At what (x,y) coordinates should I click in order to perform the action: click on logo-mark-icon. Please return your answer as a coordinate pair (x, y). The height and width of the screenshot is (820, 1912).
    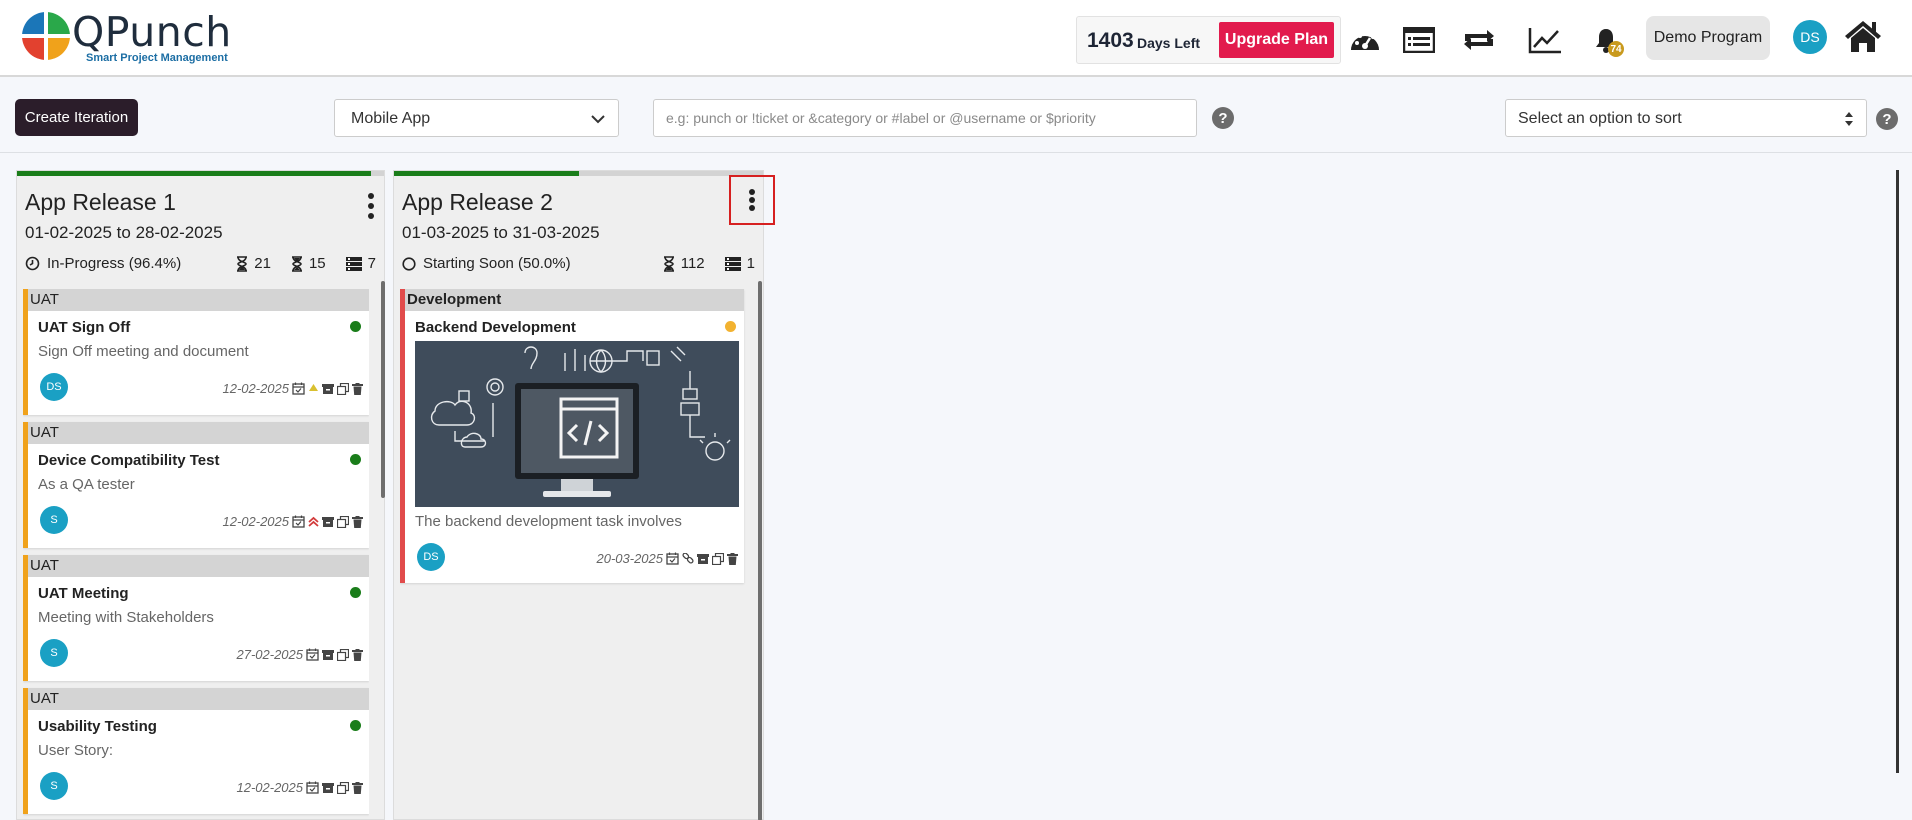
    Looking at the image, I should click on (46, 36).